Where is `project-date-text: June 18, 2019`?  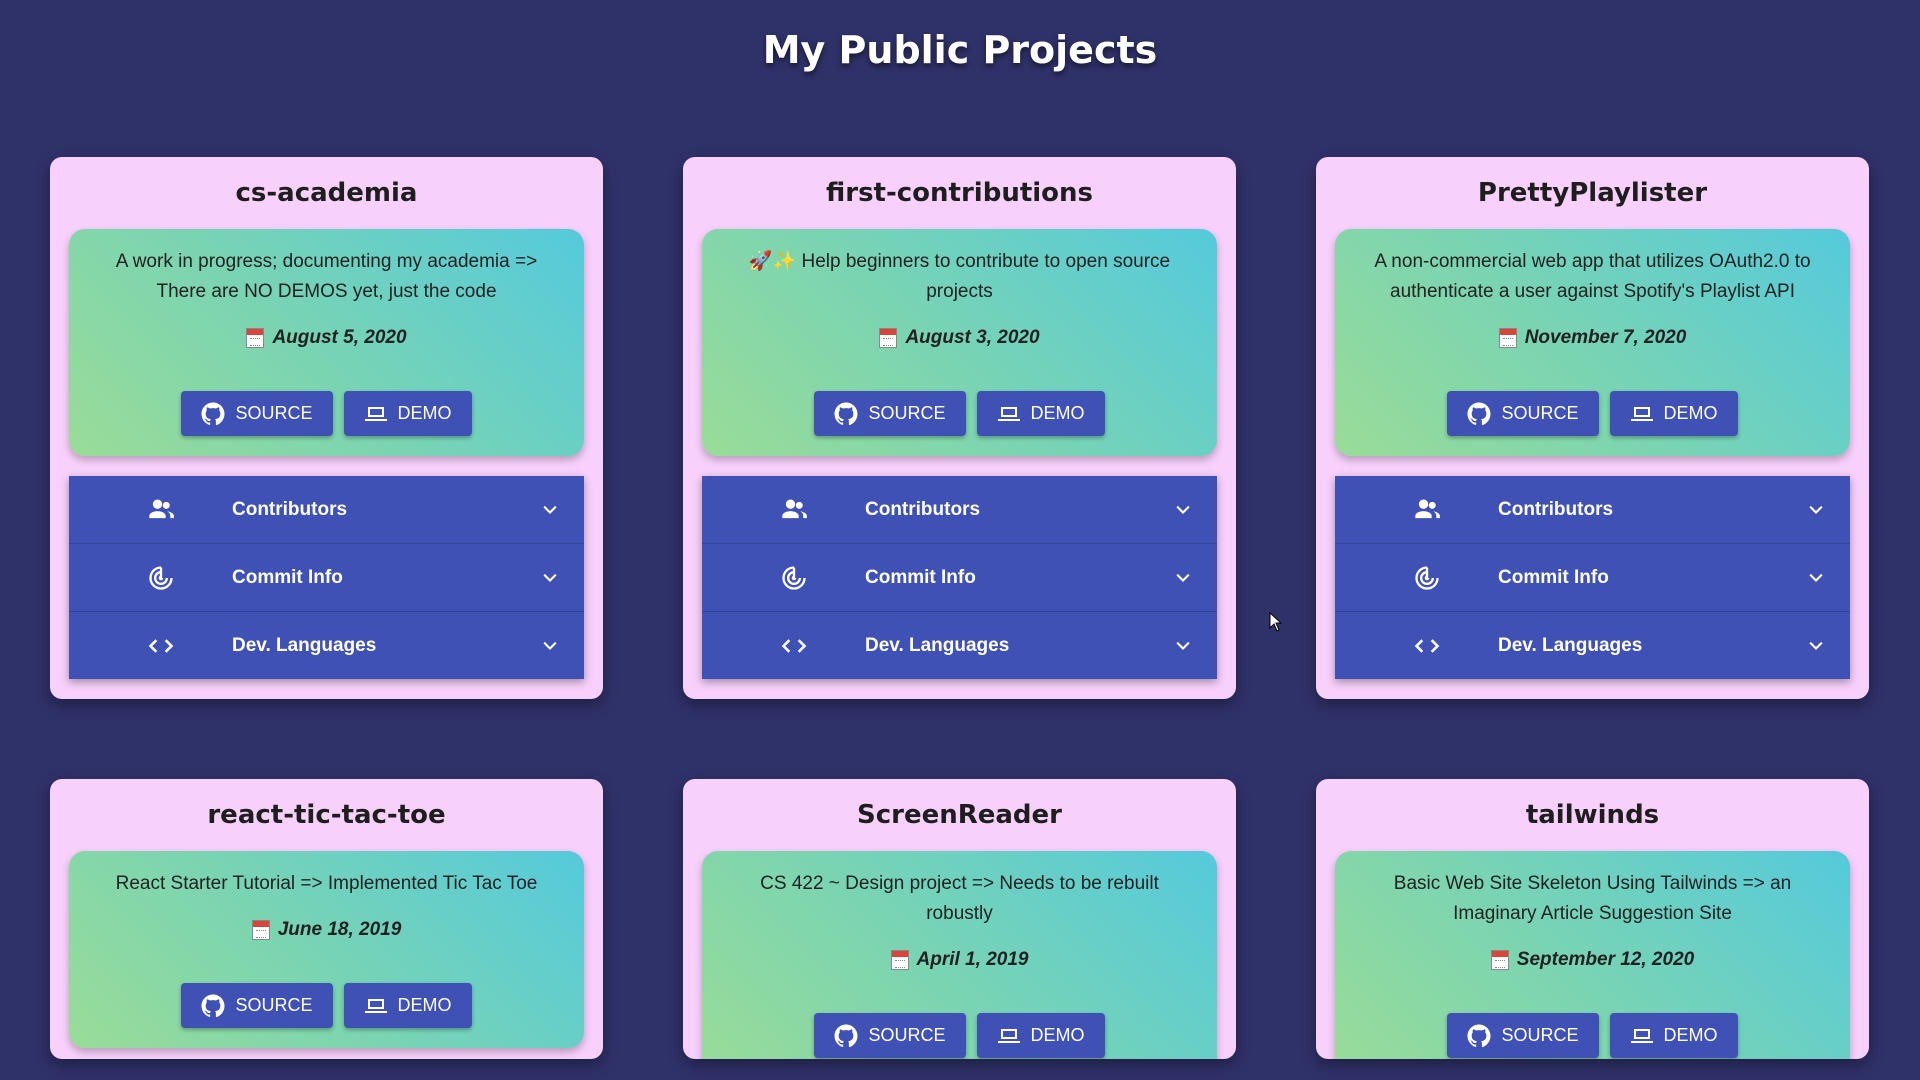 project-date-text: June 18, 2019 is located at coordinates (339, 929).